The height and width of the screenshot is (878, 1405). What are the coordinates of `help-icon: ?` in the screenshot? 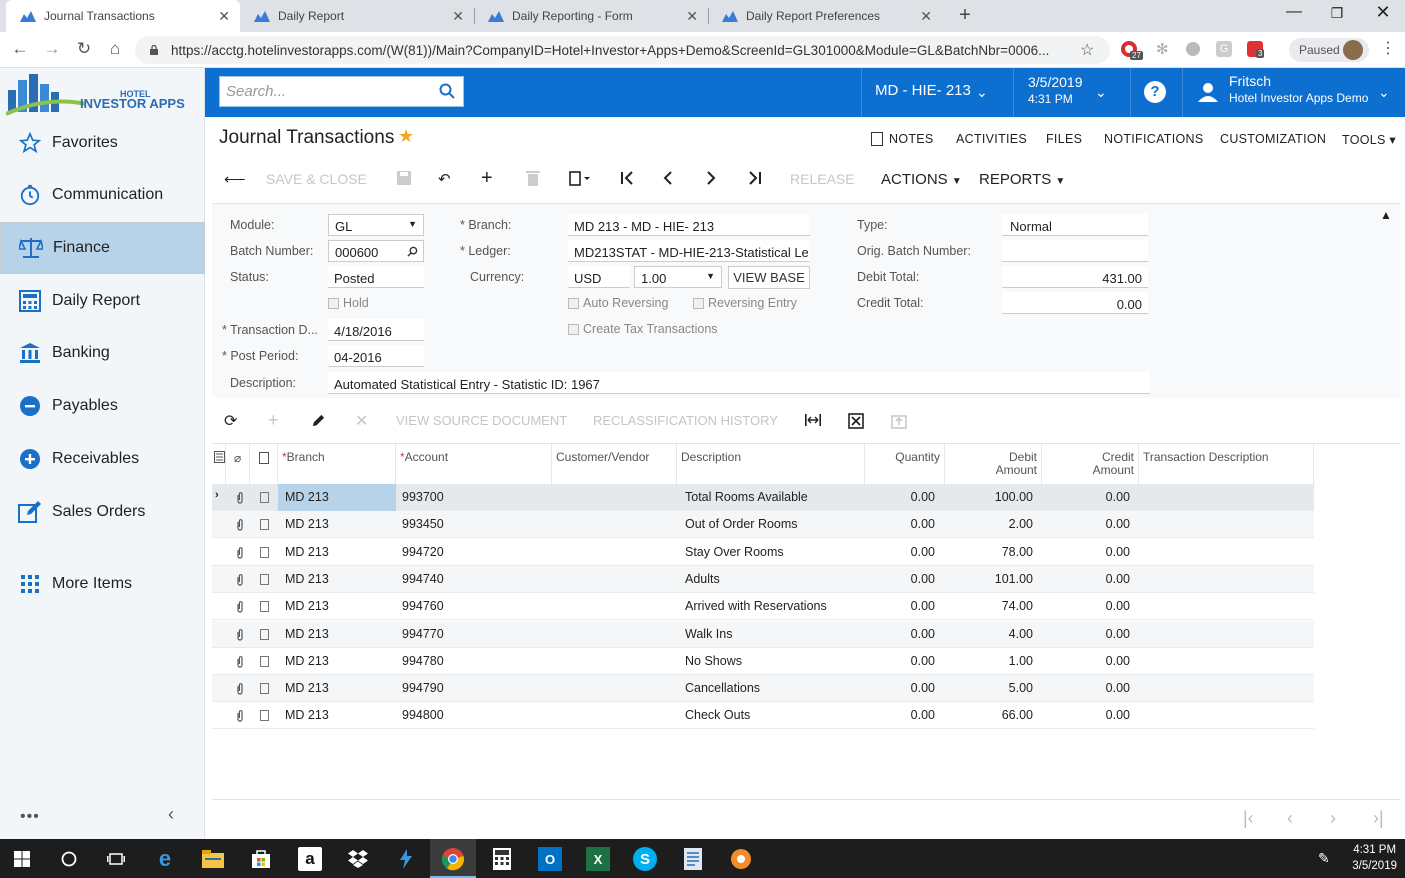 It's located at (1155, 92).